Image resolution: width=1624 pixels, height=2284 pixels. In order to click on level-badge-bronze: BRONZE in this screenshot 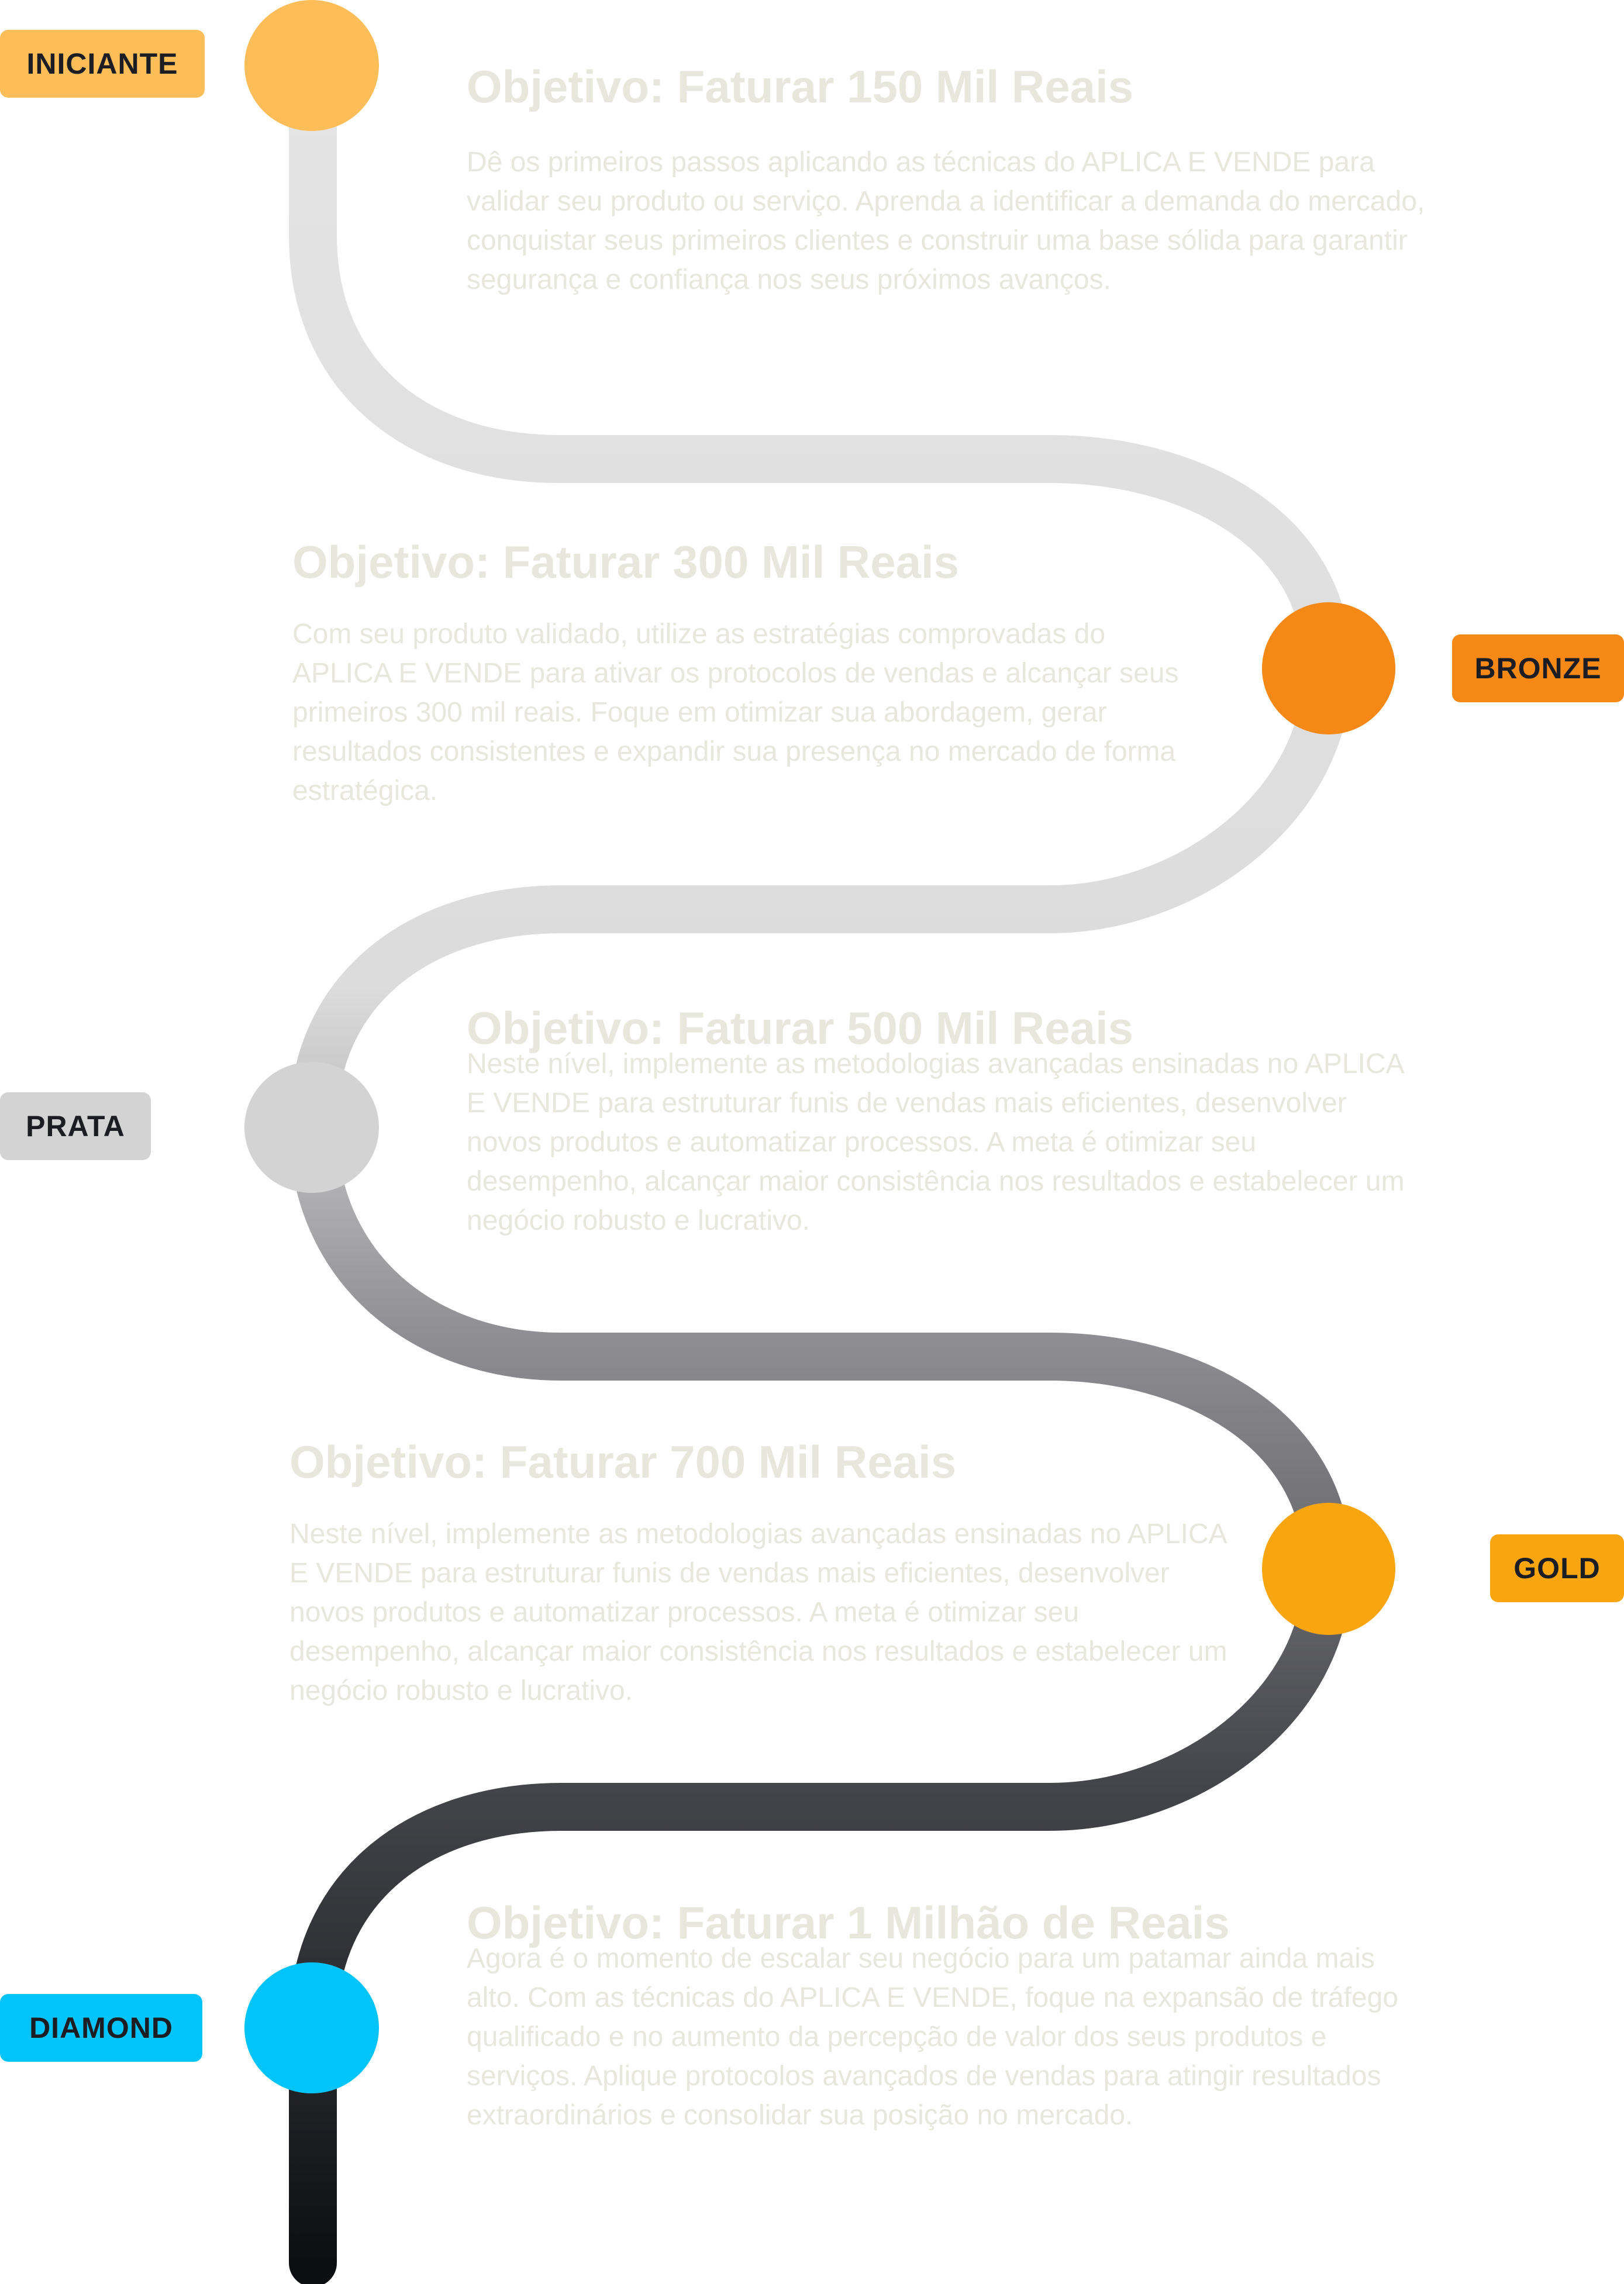, I will do `click(1538, 668)`.